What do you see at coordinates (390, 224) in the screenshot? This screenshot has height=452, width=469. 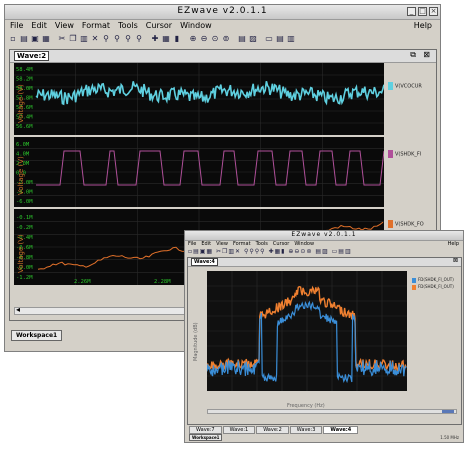 I see `legend-3-swatch` at bounding box center [390, 224].